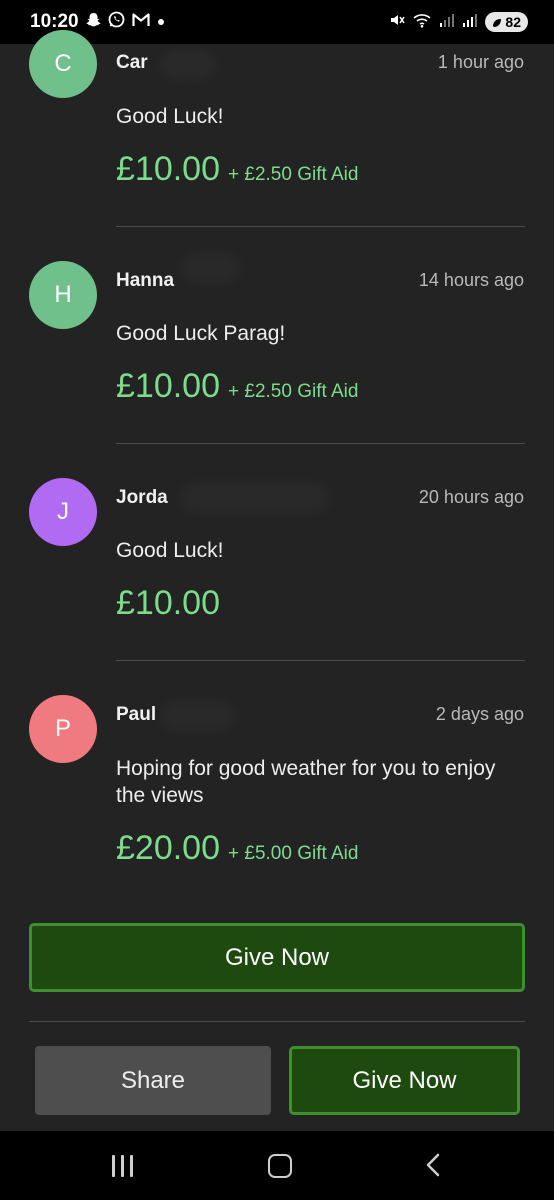 This screenshot has width=554, height=1200. Describe the element at coordinates (141, 22) in the screenshot. I see `gmail-icon` at that location.